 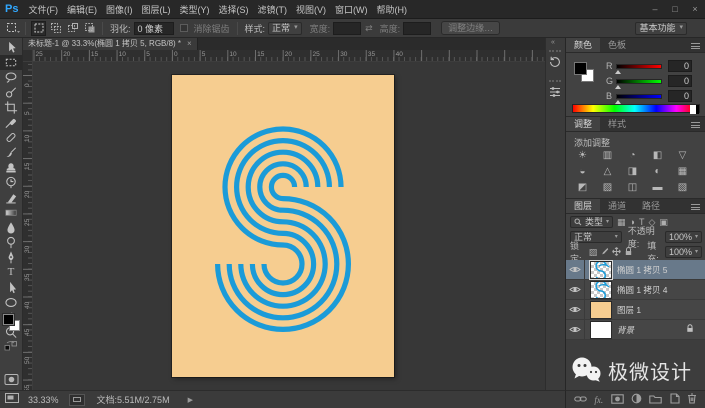 What do you see at coordinates (642, 290) in the screenshot?
I see `layer-name: 椭圆 1 拷贝 4` at bounding box center [642, 290].